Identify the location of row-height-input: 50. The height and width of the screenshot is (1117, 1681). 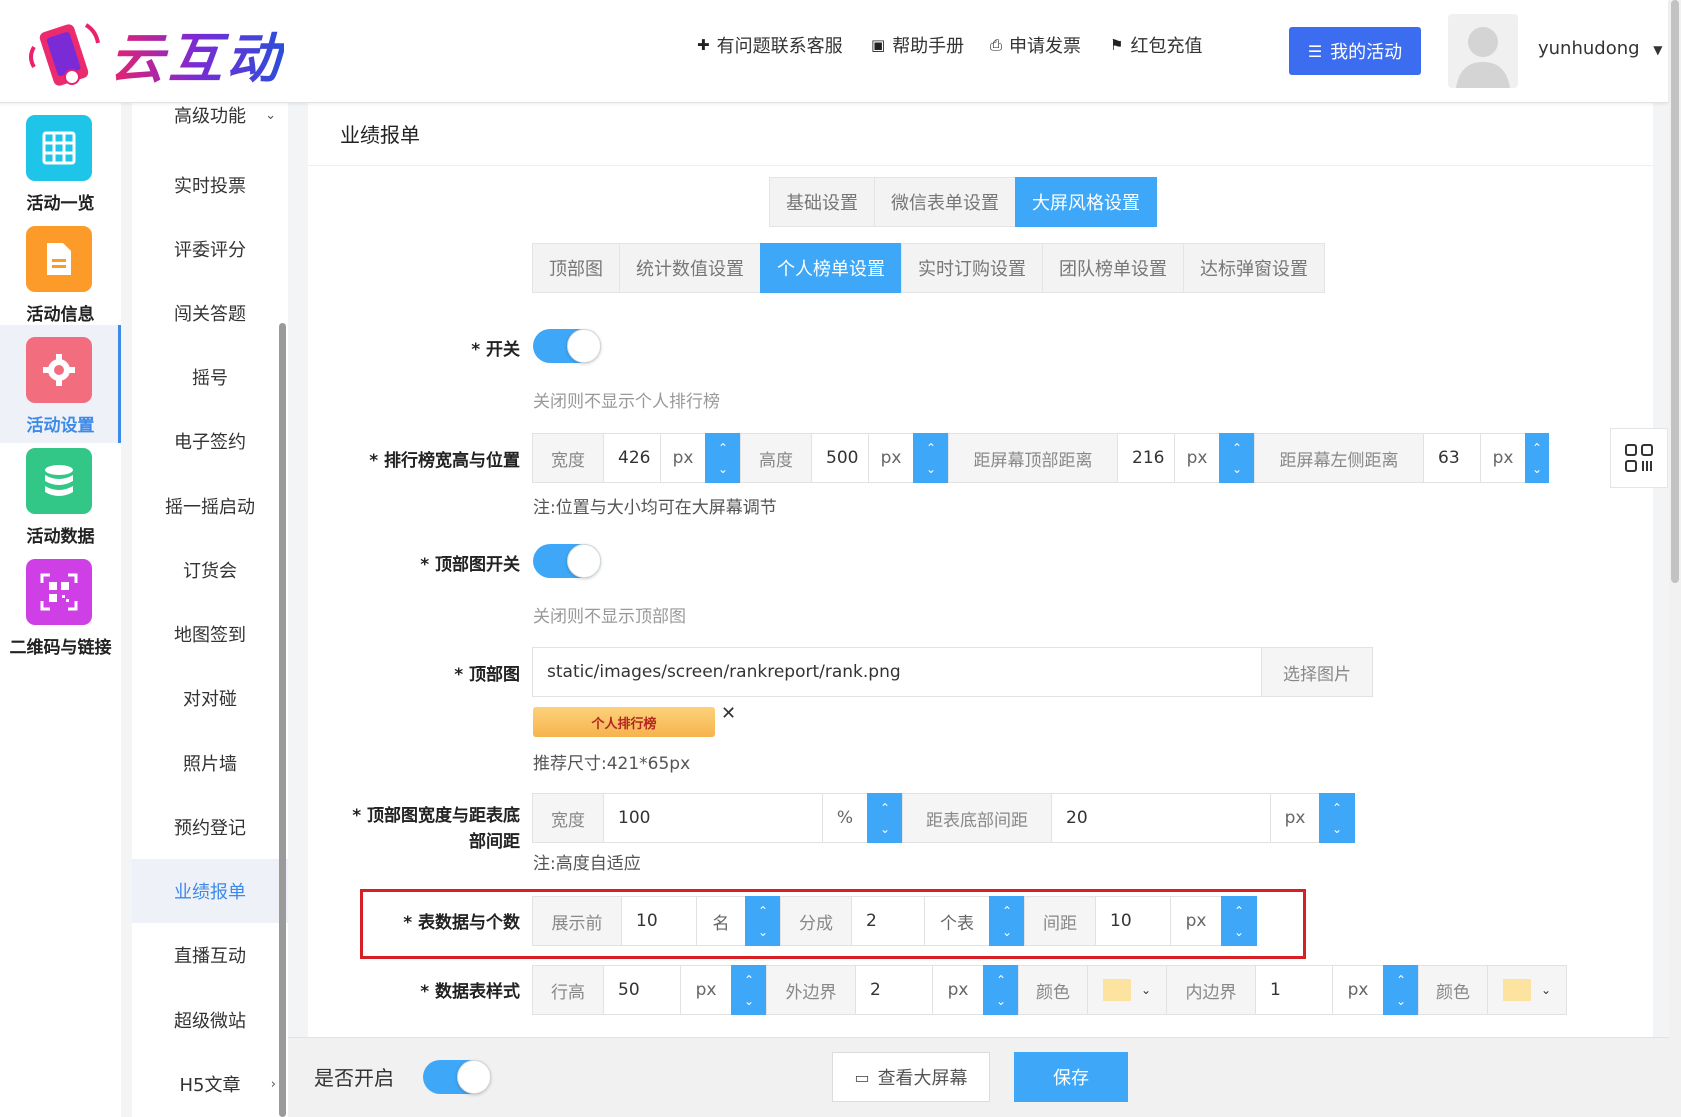
(642, 990).